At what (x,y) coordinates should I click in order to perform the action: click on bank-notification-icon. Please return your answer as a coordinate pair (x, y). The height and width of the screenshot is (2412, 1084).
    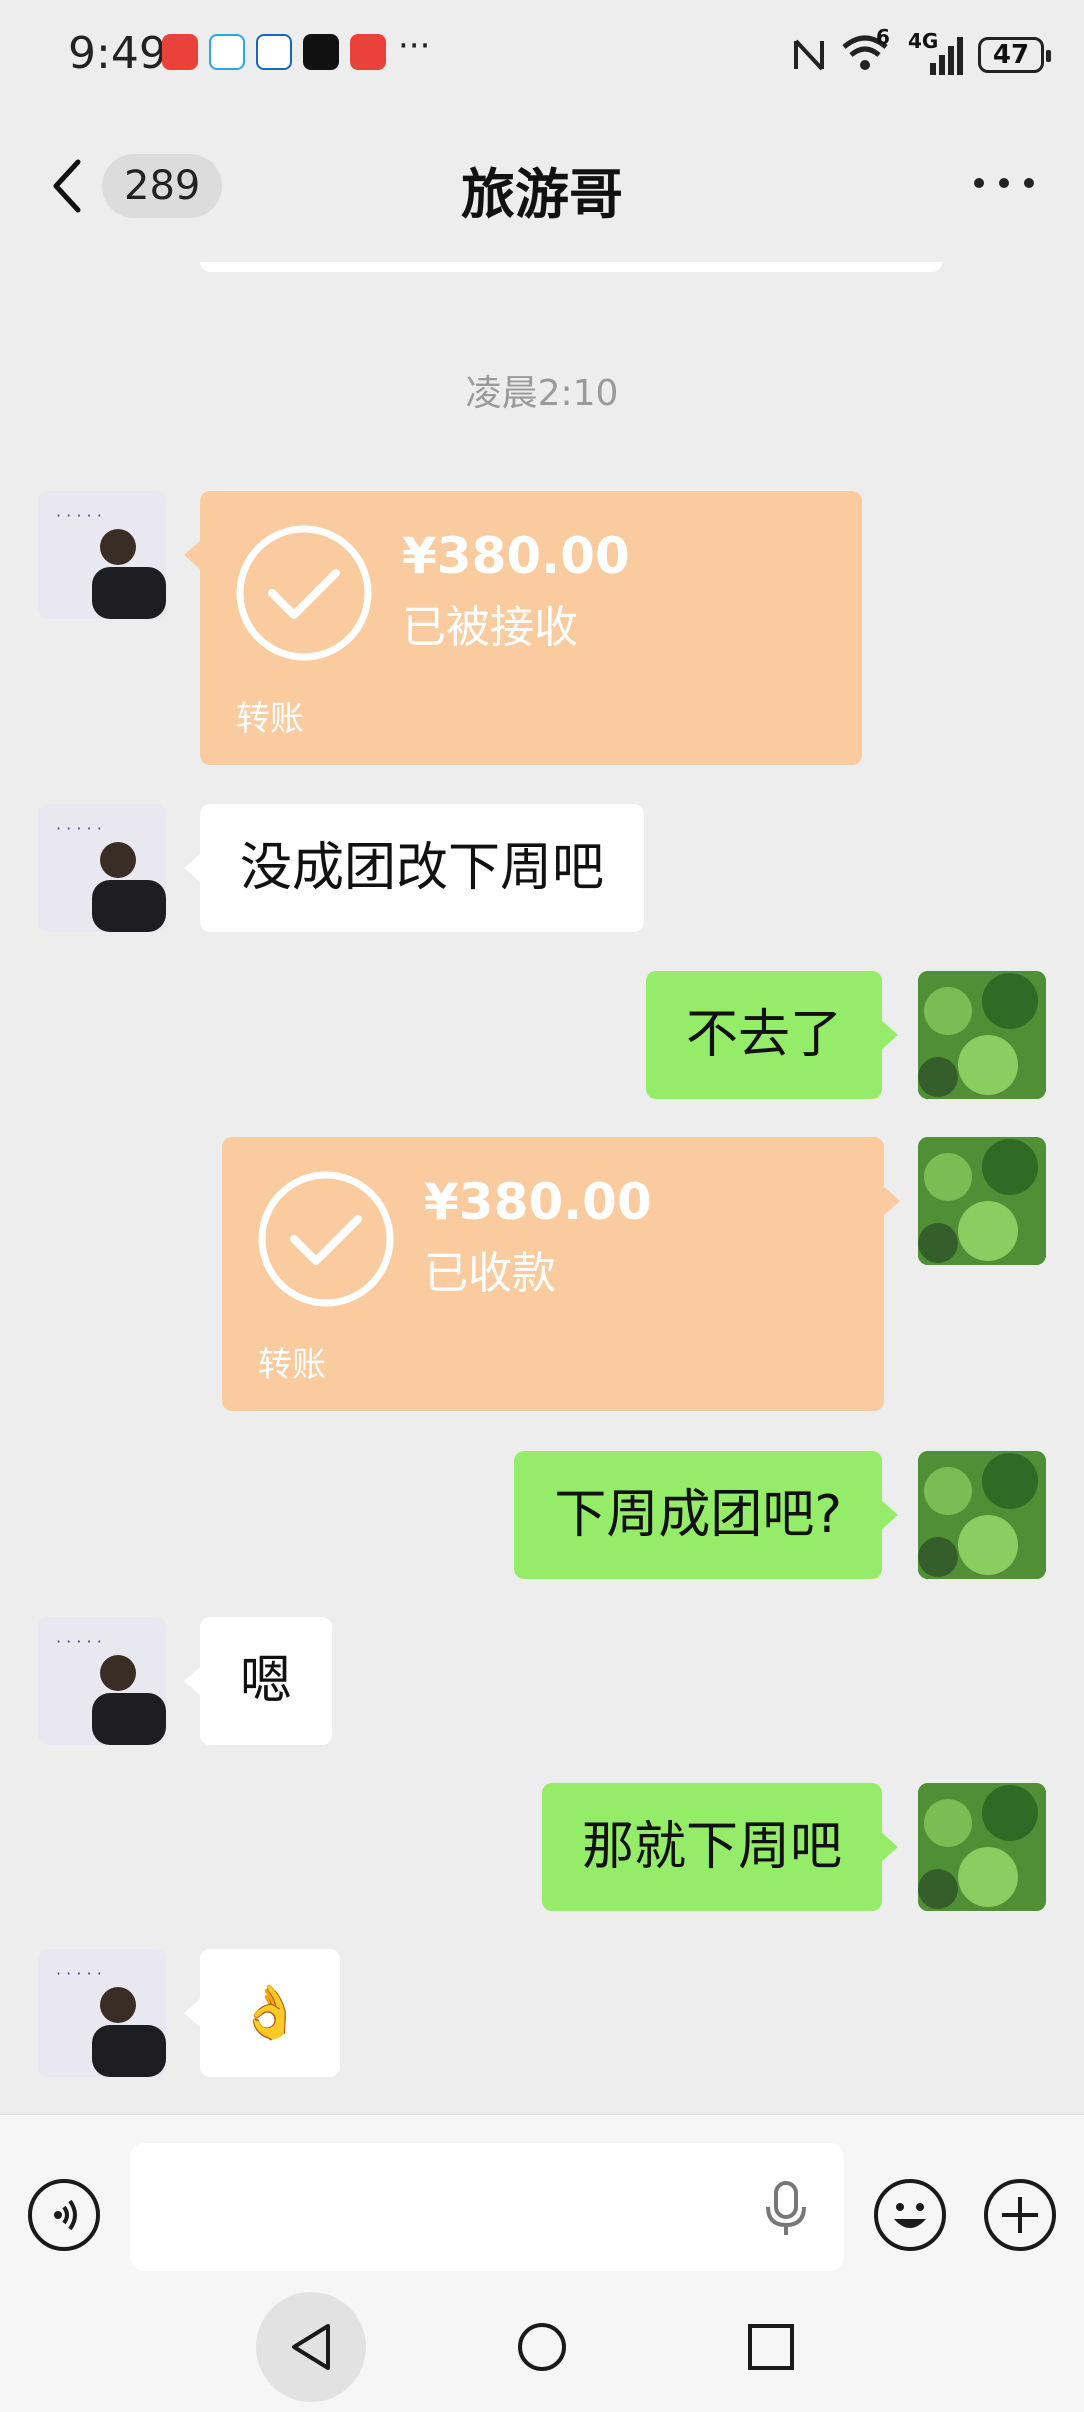
    Looking at the image, I should click on (274, 52).